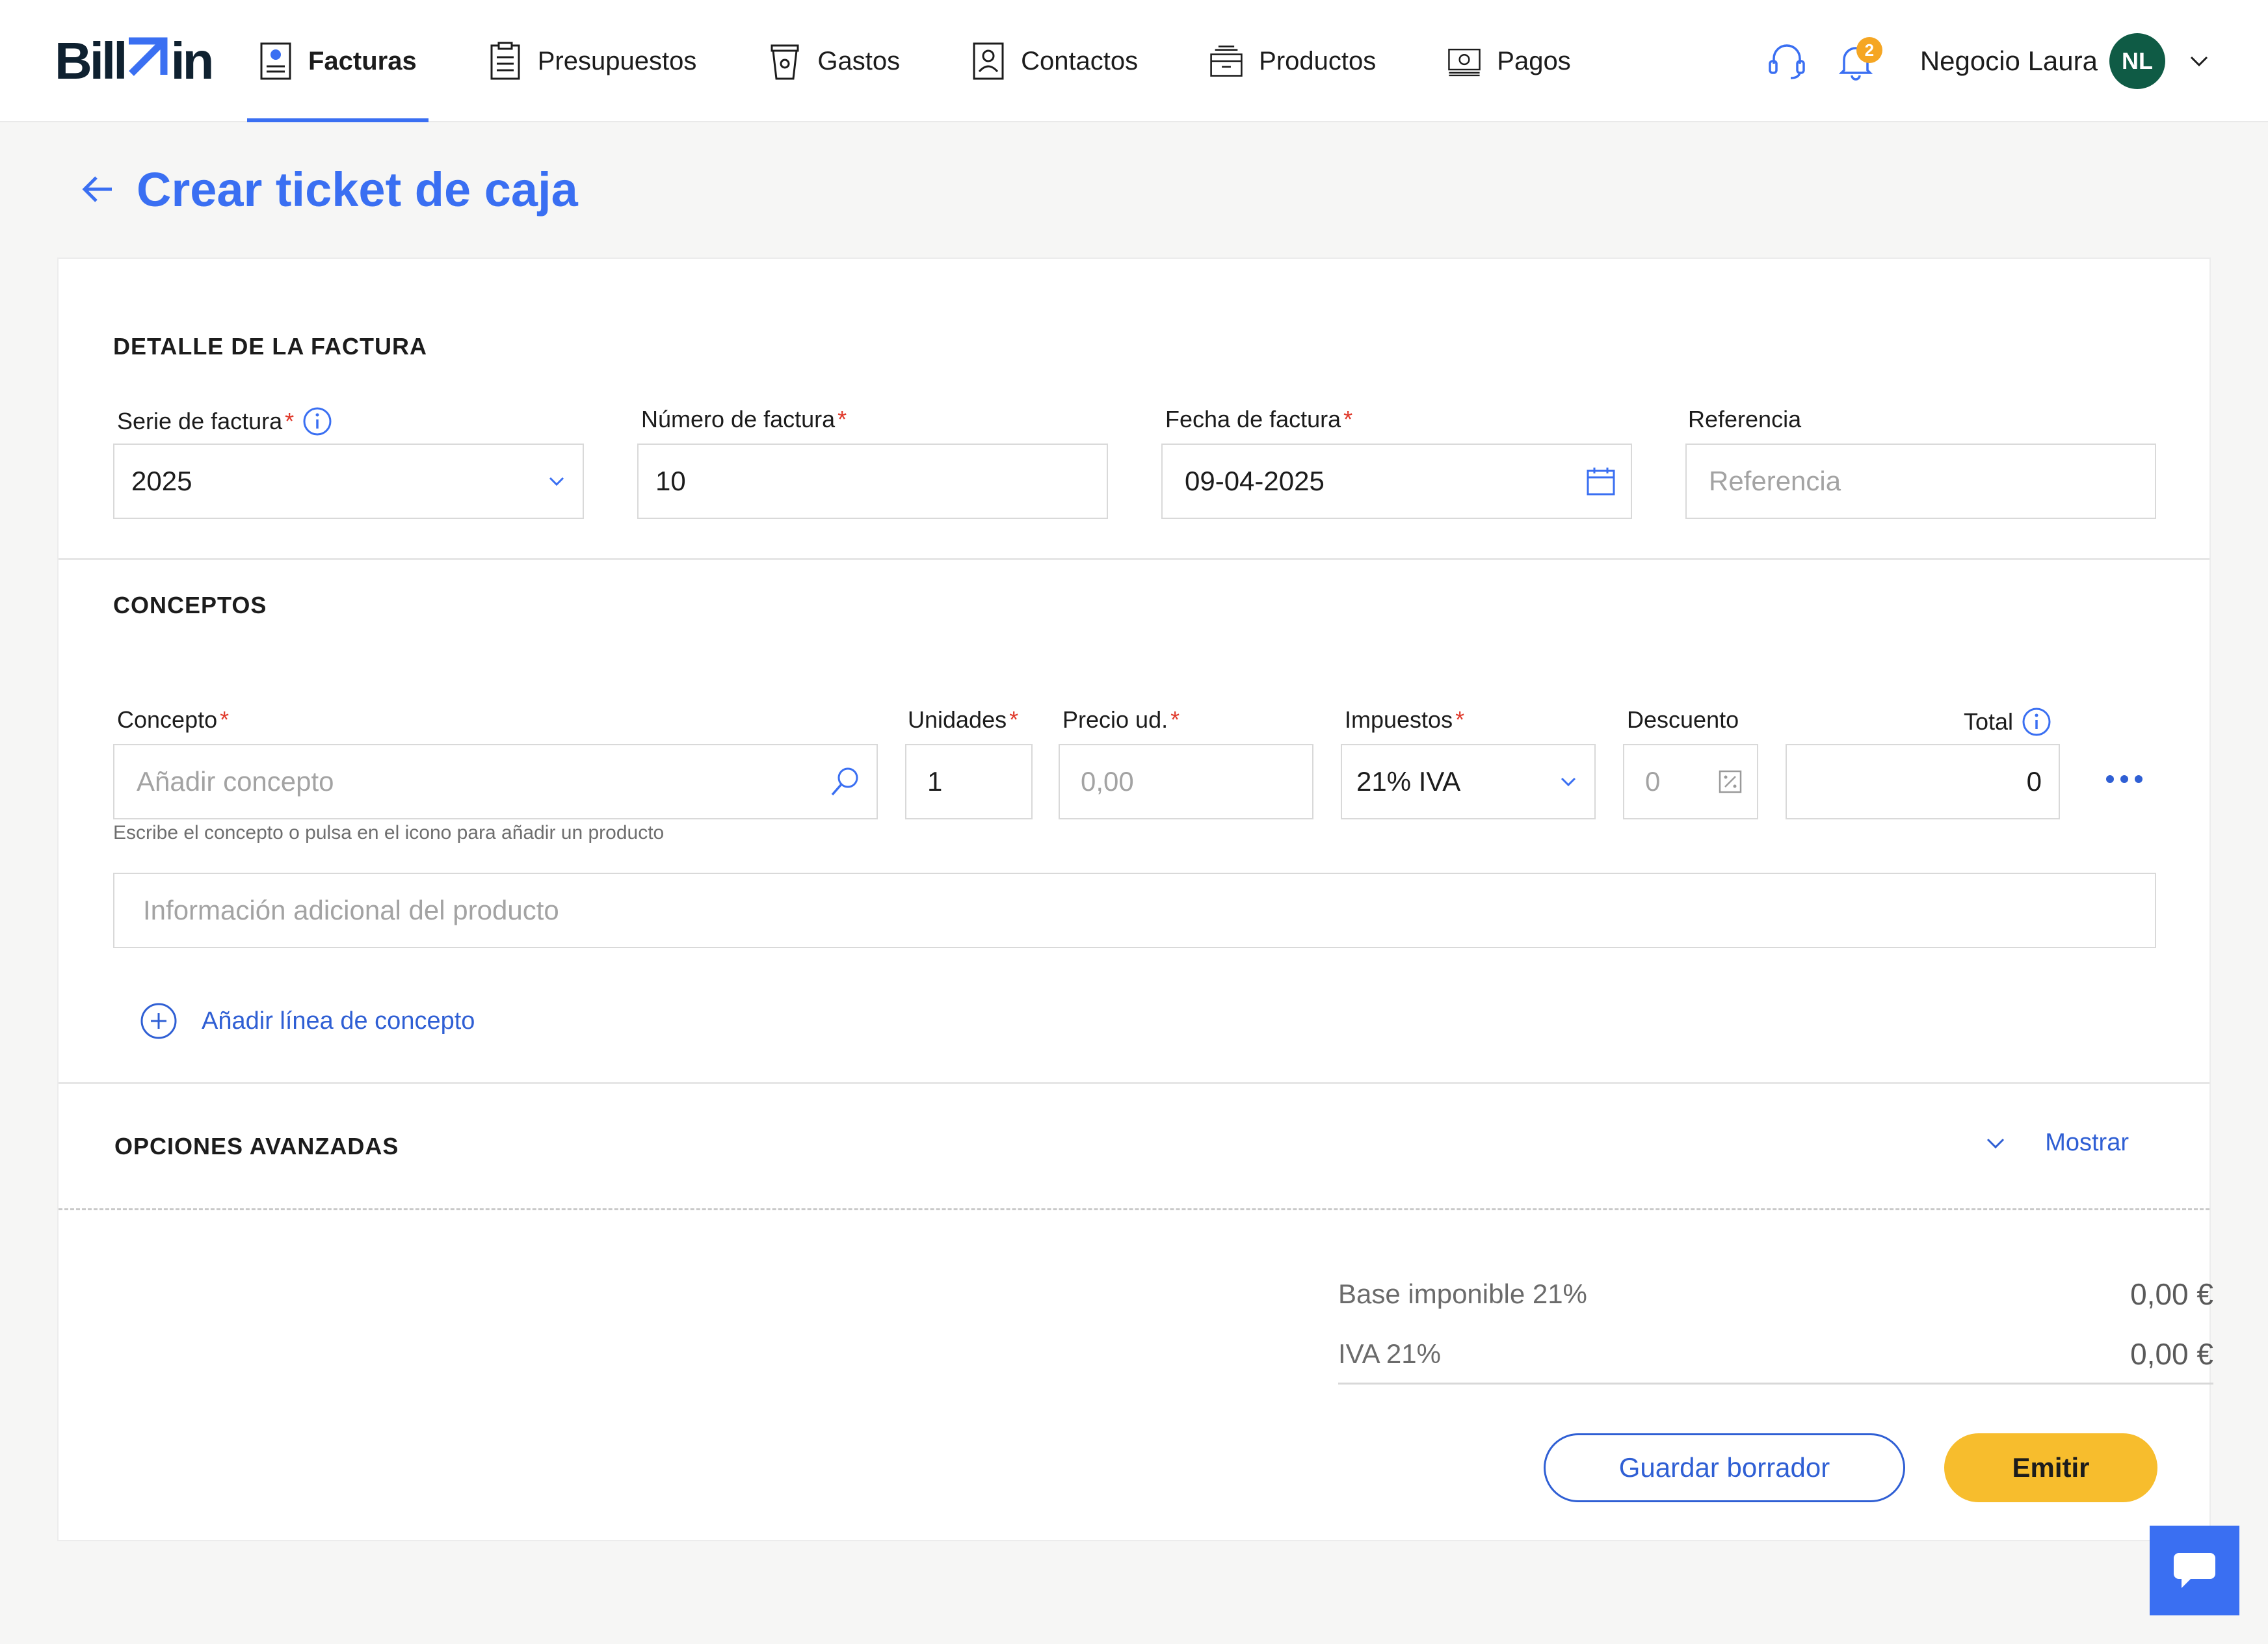 This screenshot has height=1644, width=2268. I want to click on avatar: NL, so click(2137, 61).